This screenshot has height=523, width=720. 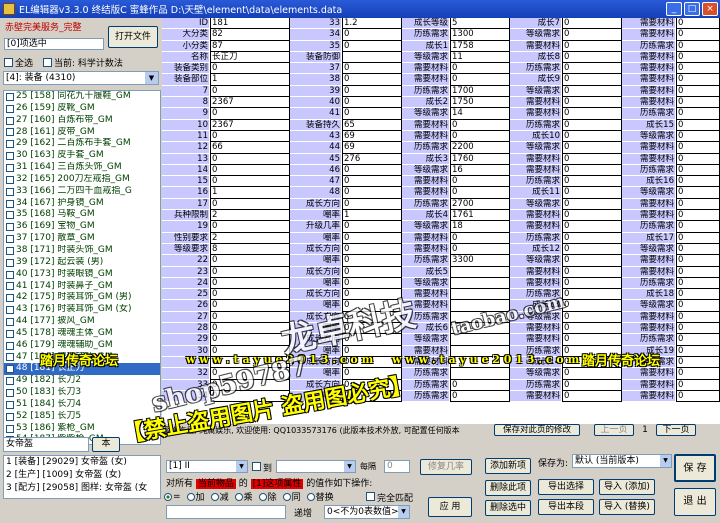 What do you see at coordinates (82, 192) in the screenshot?
I see `list-item: 33 [166] 二万四千血戒指_G` at bounding box center [82, 192].